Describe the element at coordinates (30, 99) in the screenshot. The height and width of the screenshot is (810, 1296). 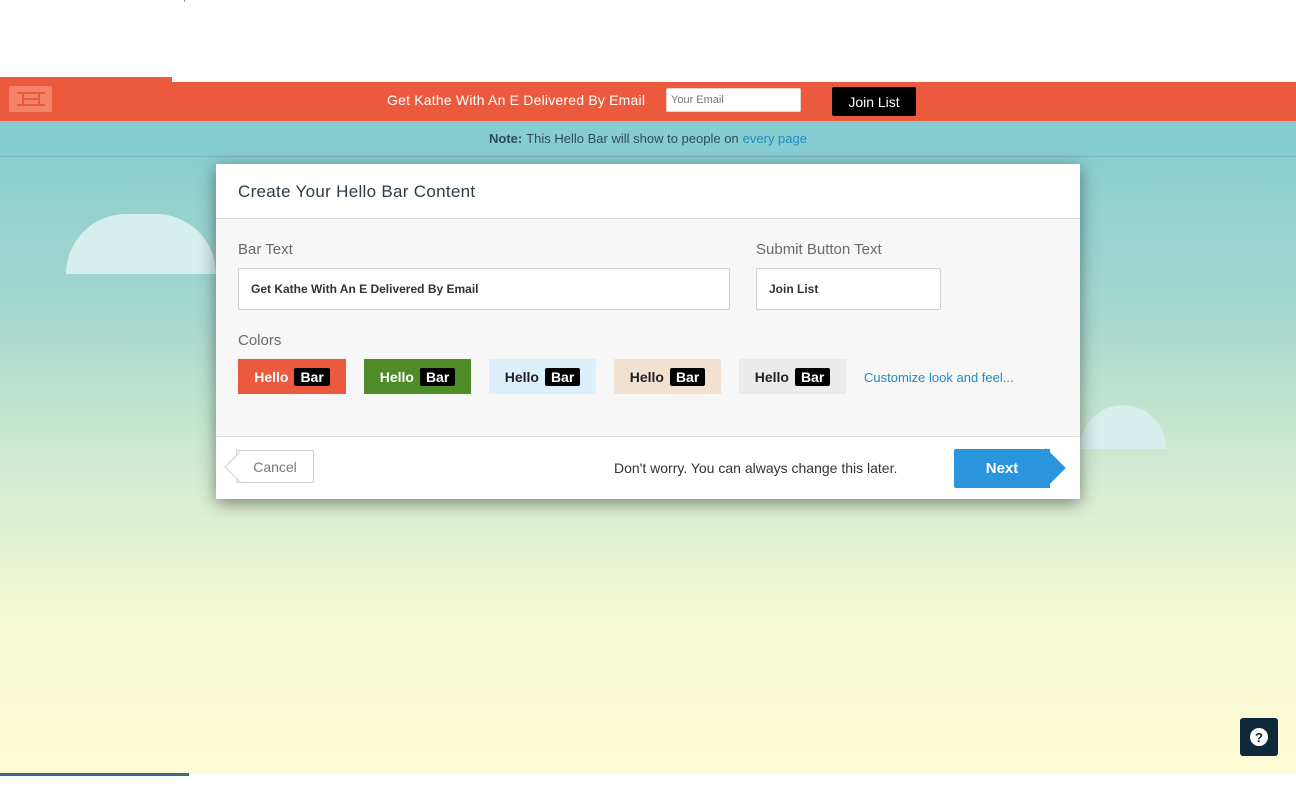
I see `hellobar-logo-icon` at that location.